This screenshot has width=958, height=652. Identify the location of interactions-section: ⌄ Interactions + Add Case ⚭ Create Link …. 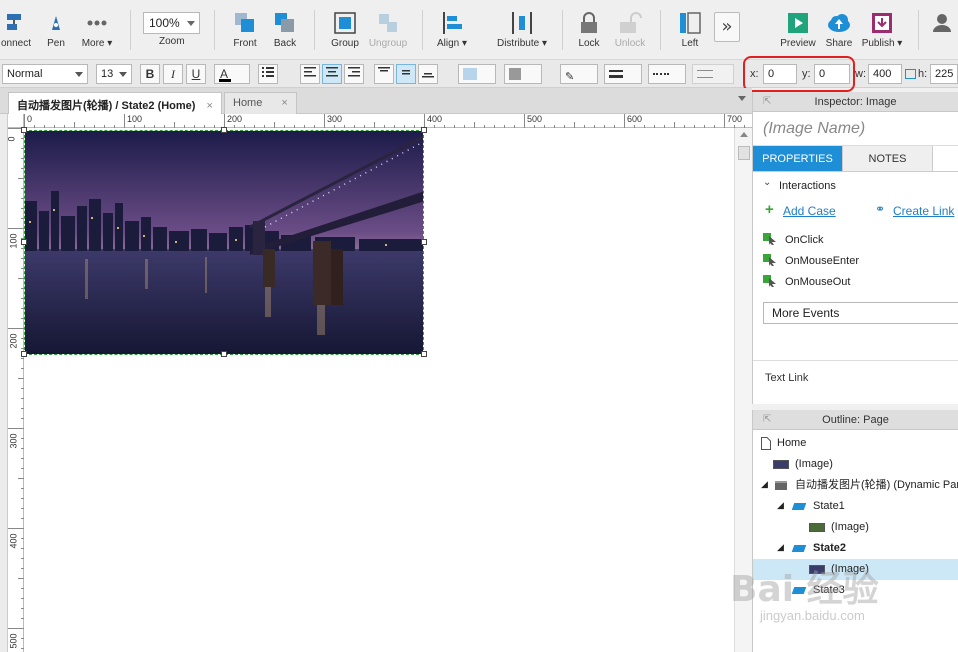
(855, 252).